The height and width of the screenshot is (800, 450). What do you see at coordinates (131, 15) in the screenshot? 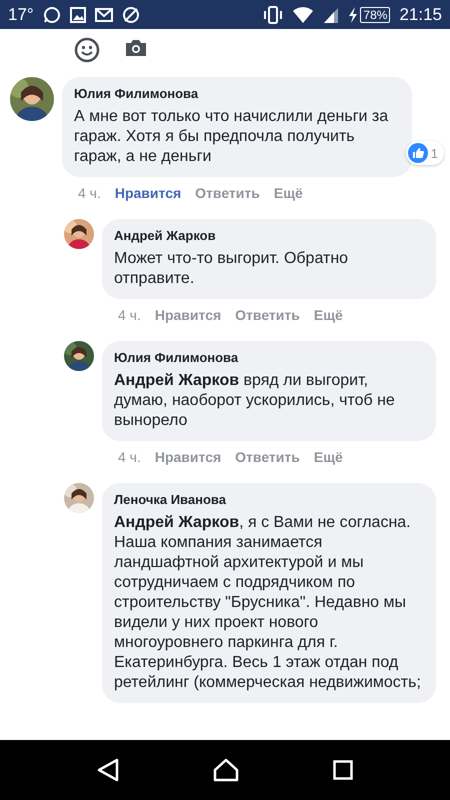
I see `blocked-icon` at bounding box center [131, 15].